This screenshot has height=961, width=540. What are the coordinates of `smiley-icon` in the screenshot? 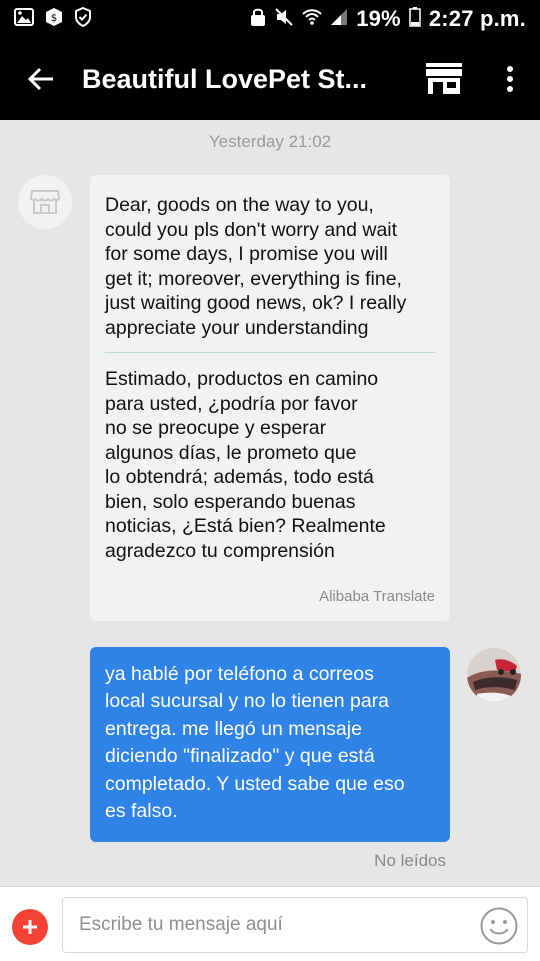 It's located at (499, 926).